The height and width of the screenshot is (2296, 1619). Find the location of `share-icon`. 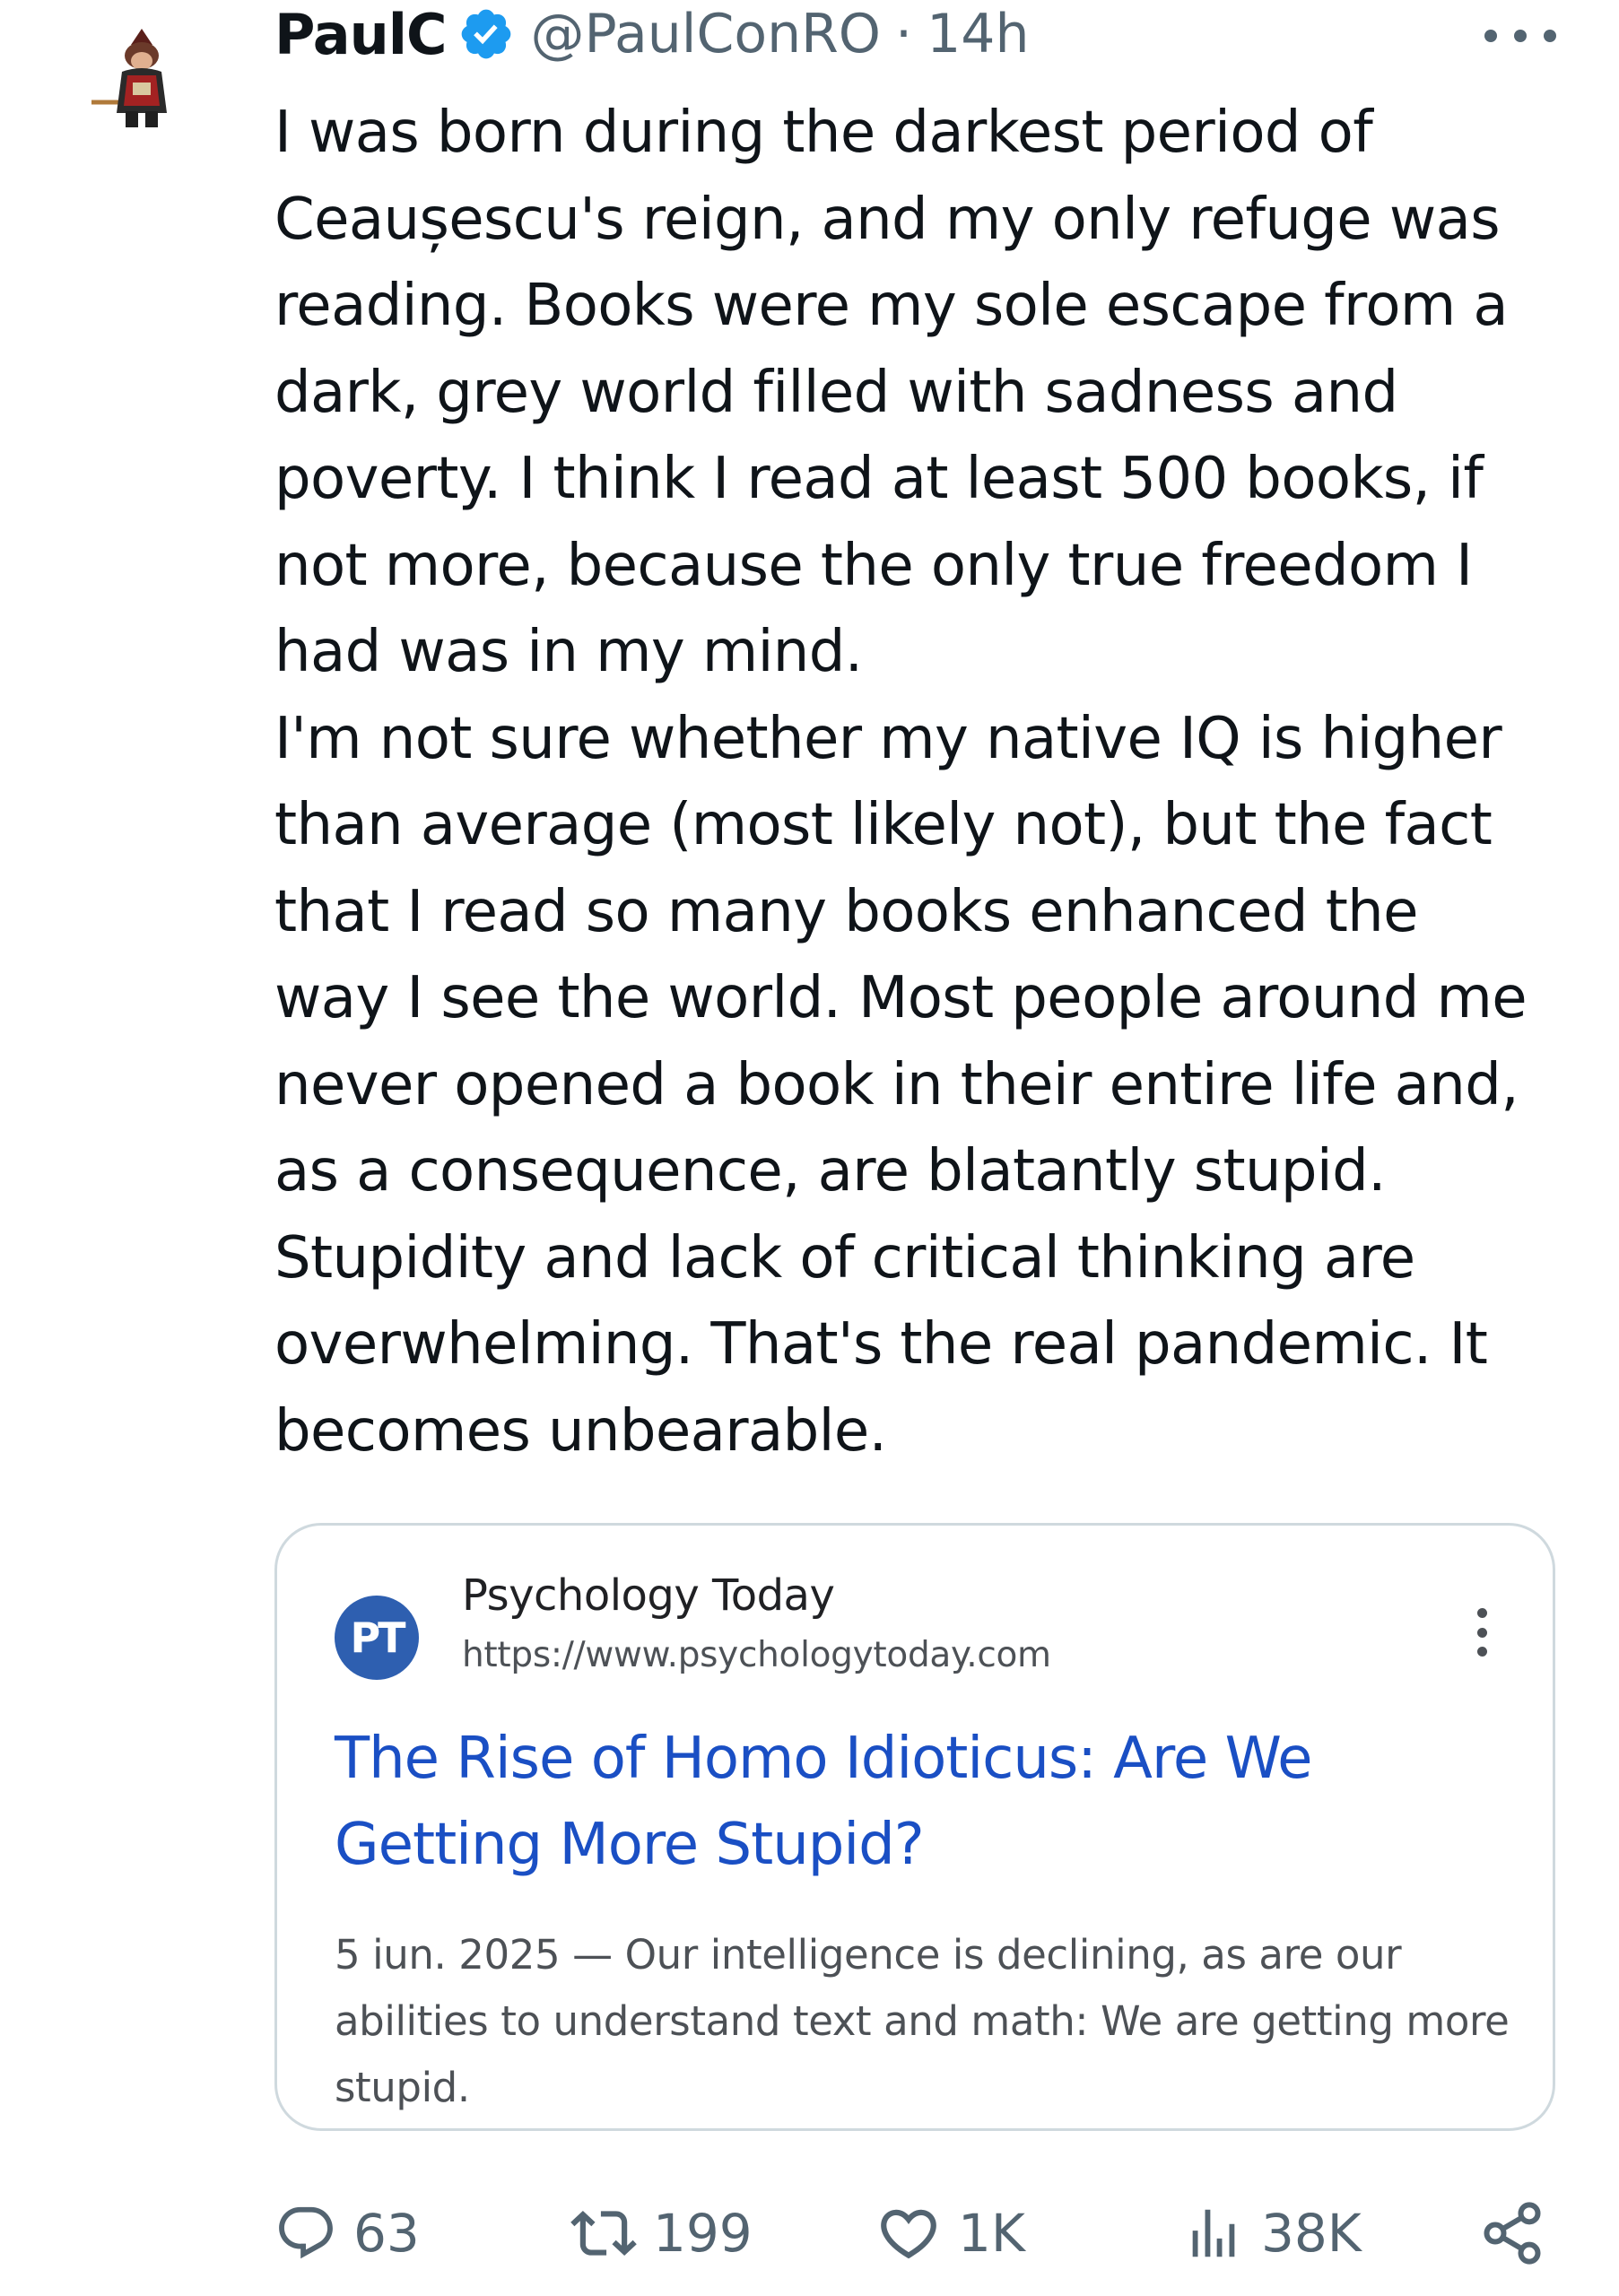

share-icon is located at coordinates (1512, 2233).